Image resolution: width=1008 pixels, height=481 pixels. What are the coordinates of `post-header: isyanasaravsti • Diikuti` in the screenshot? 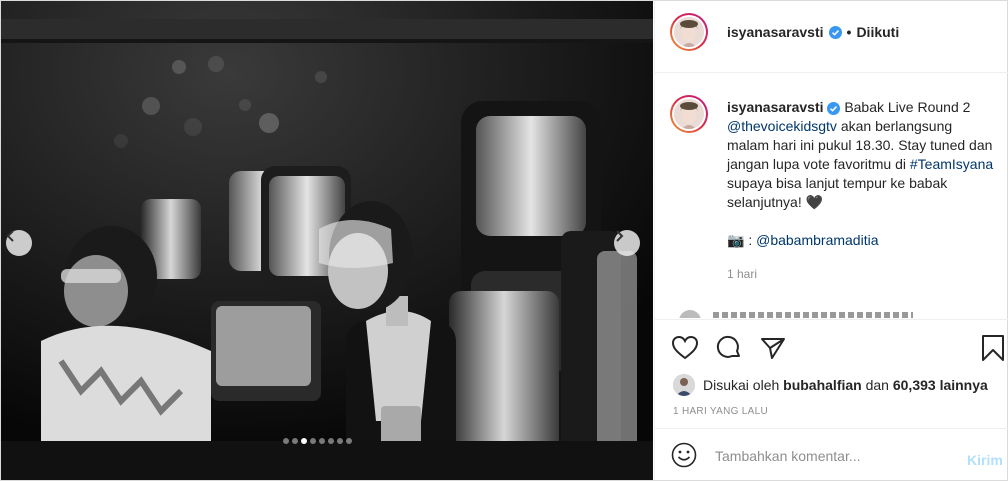 It's located at (831, 37).